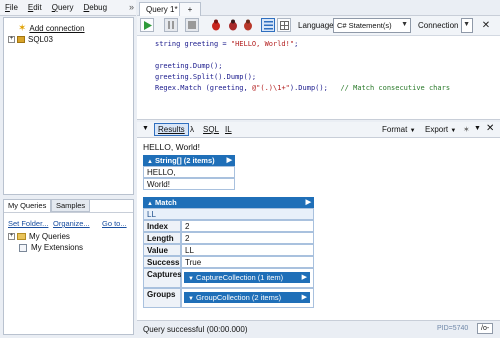 This screenshot has width=500, height=338. I want to click on capture-collection-header: ▼ CaptureCollection (1 item) ▶, so click(247, 277).